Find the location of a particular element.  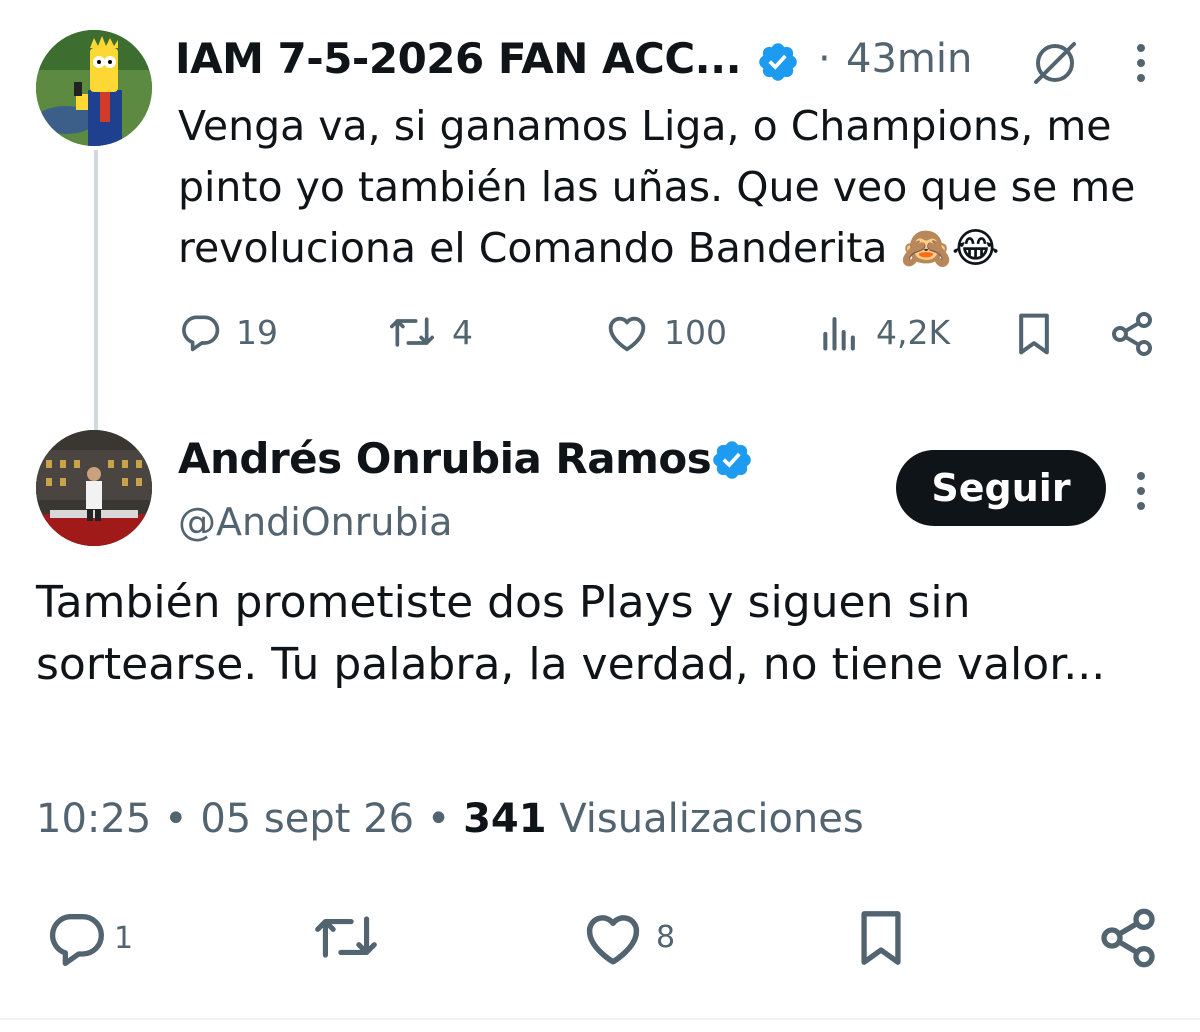

tweet-meta: 10:25 • 05 sept 26 • 341 Visualizaciones is located at coordinates (450, 819).